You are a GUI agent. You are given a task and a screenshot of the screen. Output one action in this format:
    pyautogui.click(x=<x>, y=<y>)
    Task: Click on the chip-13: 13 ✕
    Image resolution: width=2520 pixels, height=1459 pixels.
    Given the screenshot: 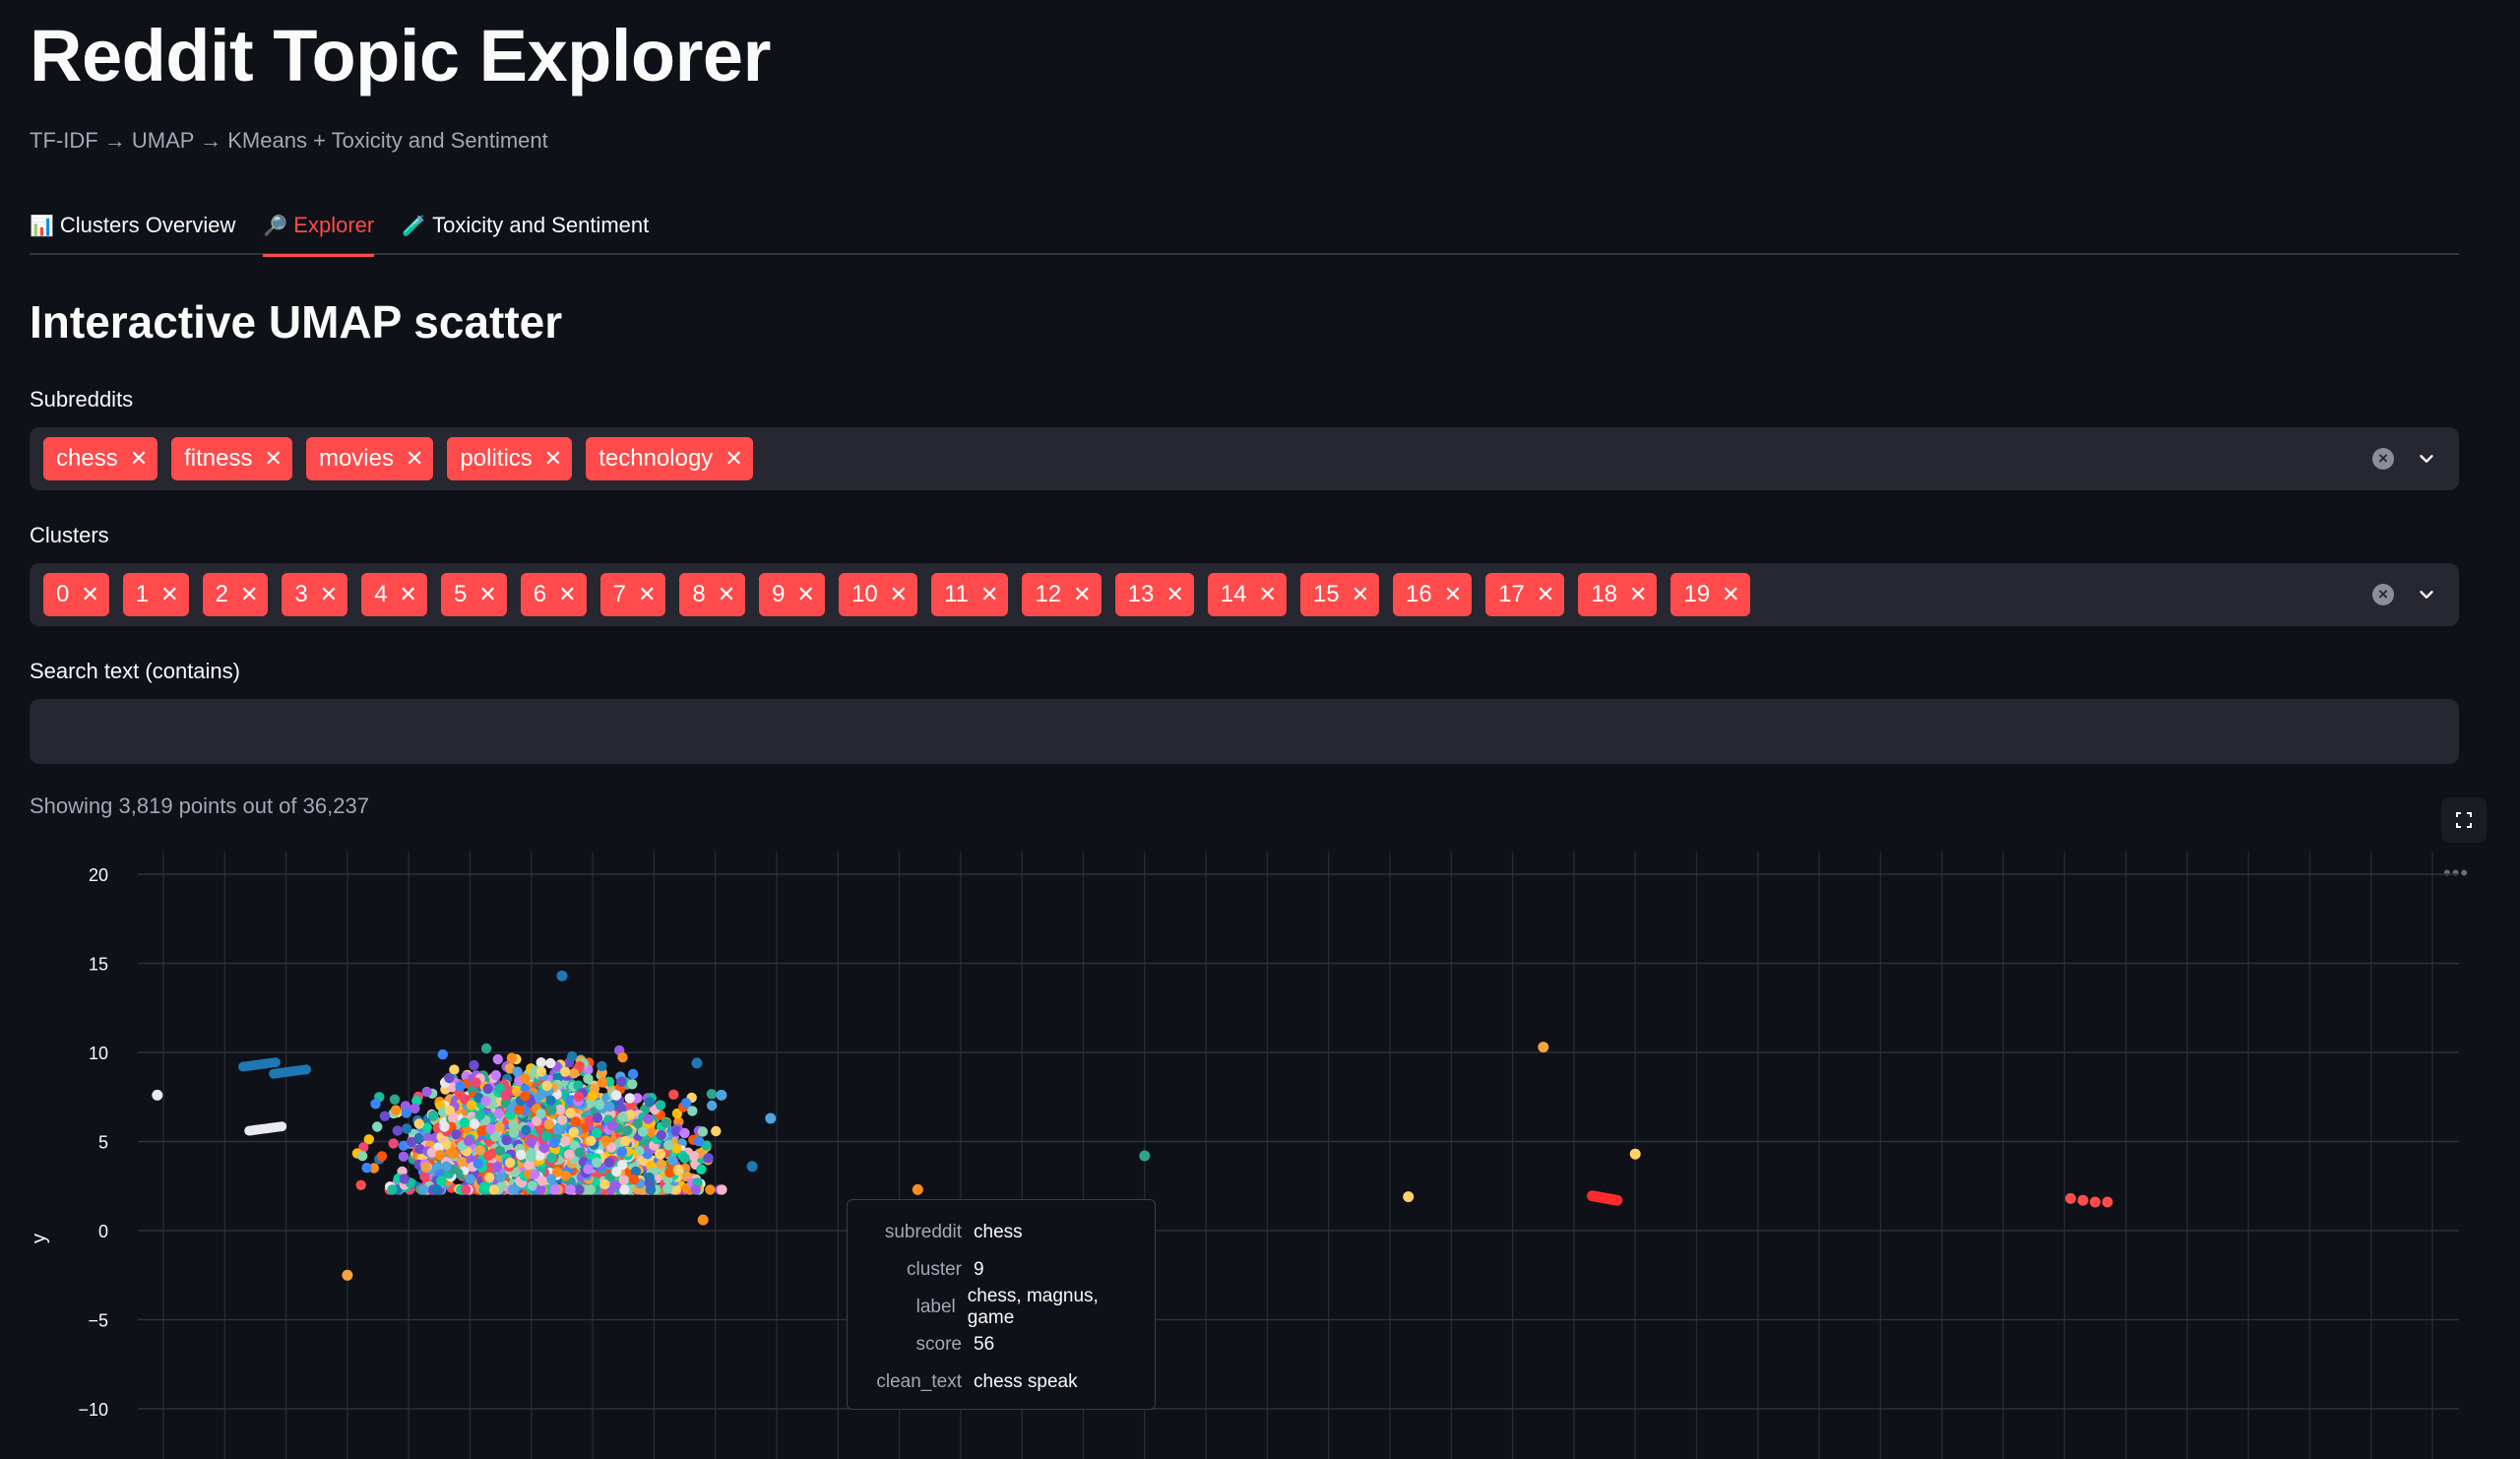 What is the action you would take?
    pyautogui.click(x=1154, y=594)
    